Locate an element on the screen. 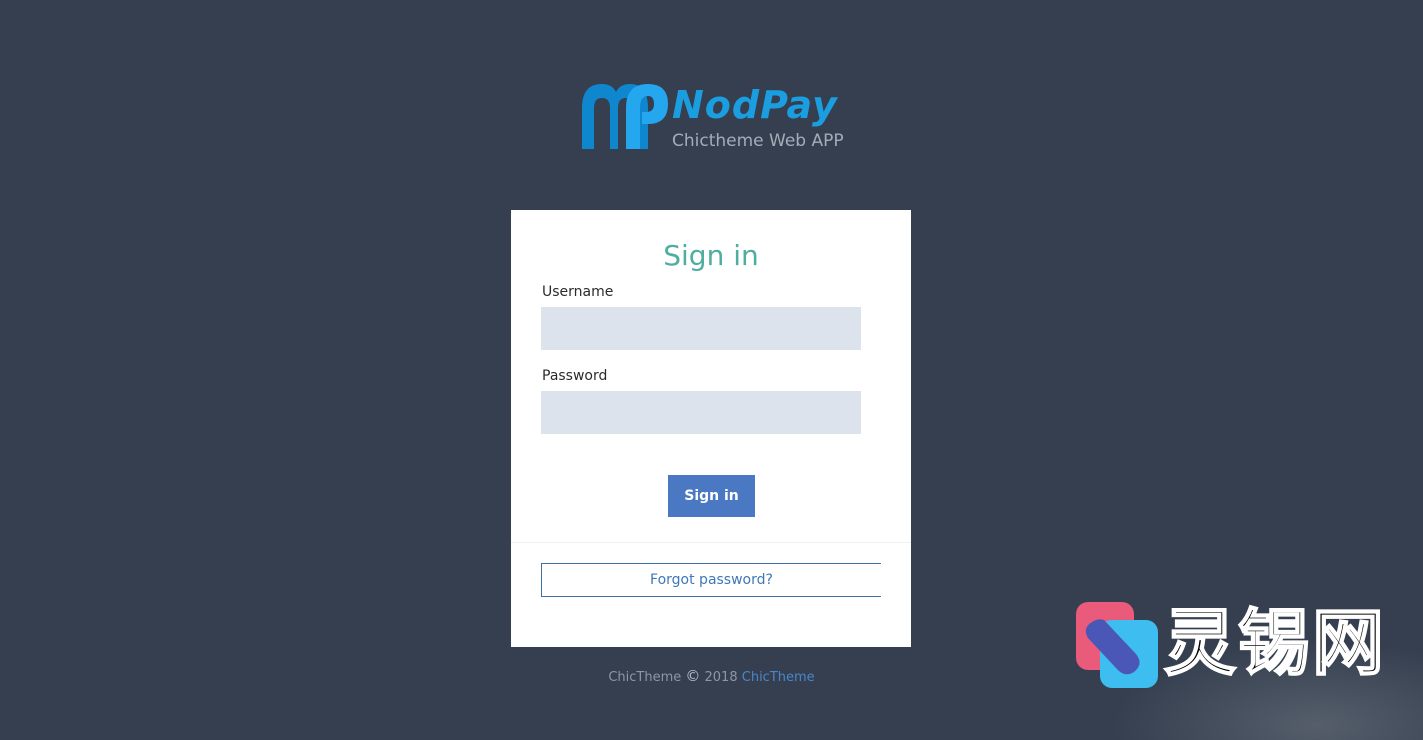  password-input is located at coordinates (701, 412).